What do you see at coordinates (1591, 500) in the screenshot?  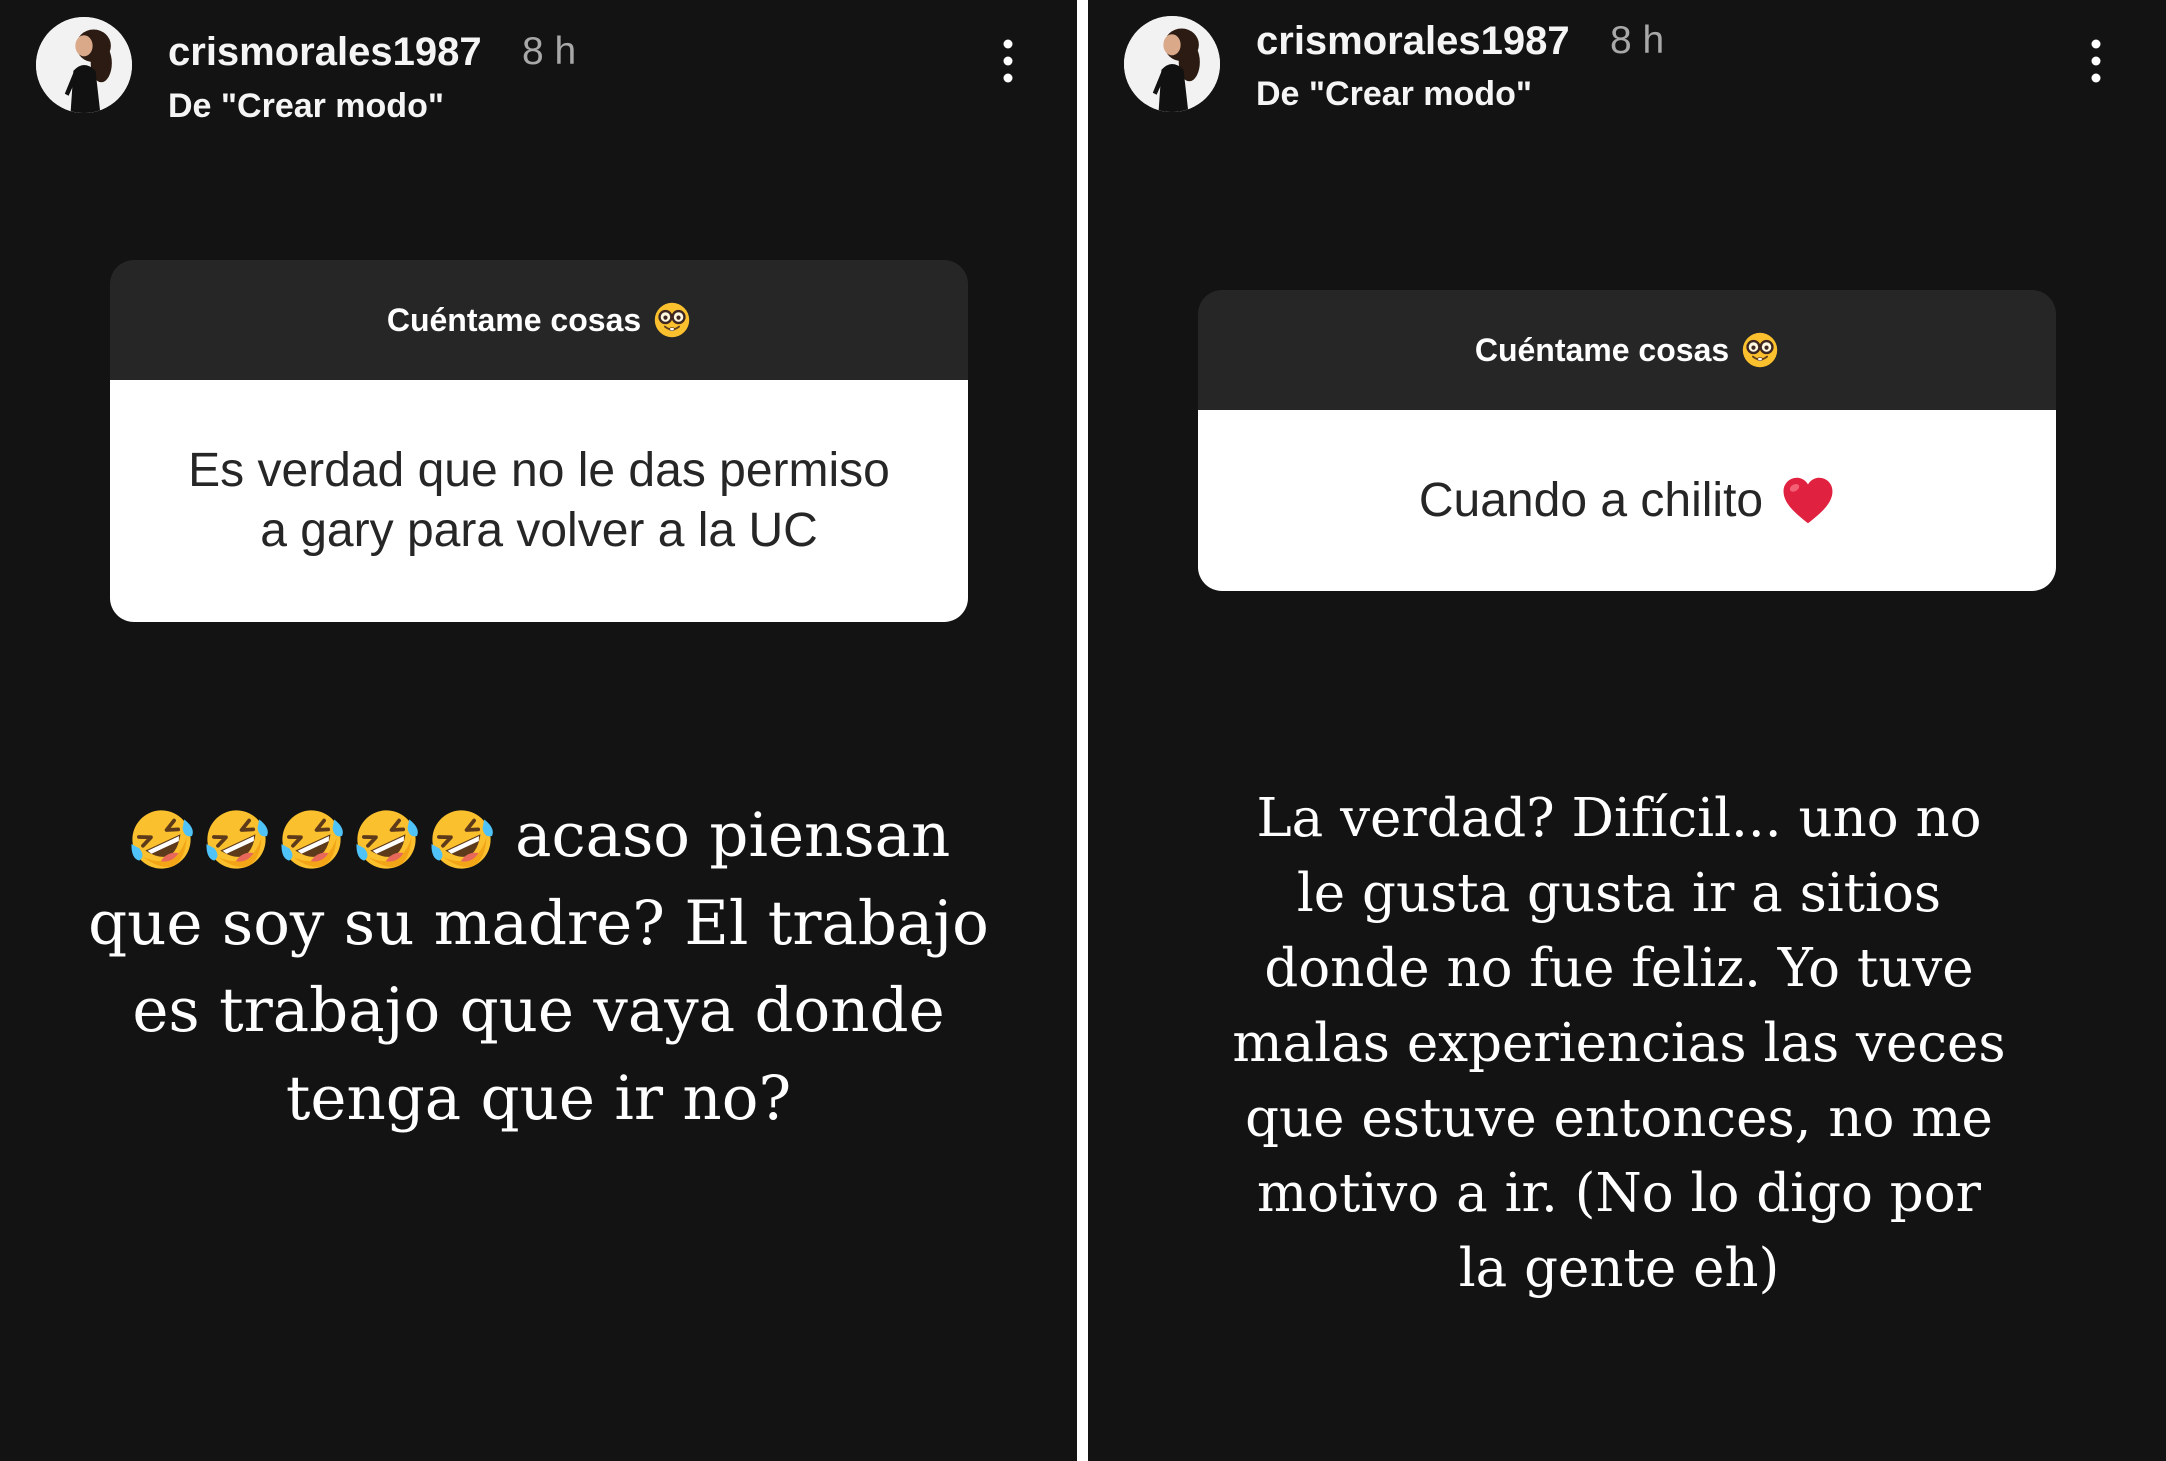 I see `question-text: Cuando a chilito` at bounding box center [1591, 500].